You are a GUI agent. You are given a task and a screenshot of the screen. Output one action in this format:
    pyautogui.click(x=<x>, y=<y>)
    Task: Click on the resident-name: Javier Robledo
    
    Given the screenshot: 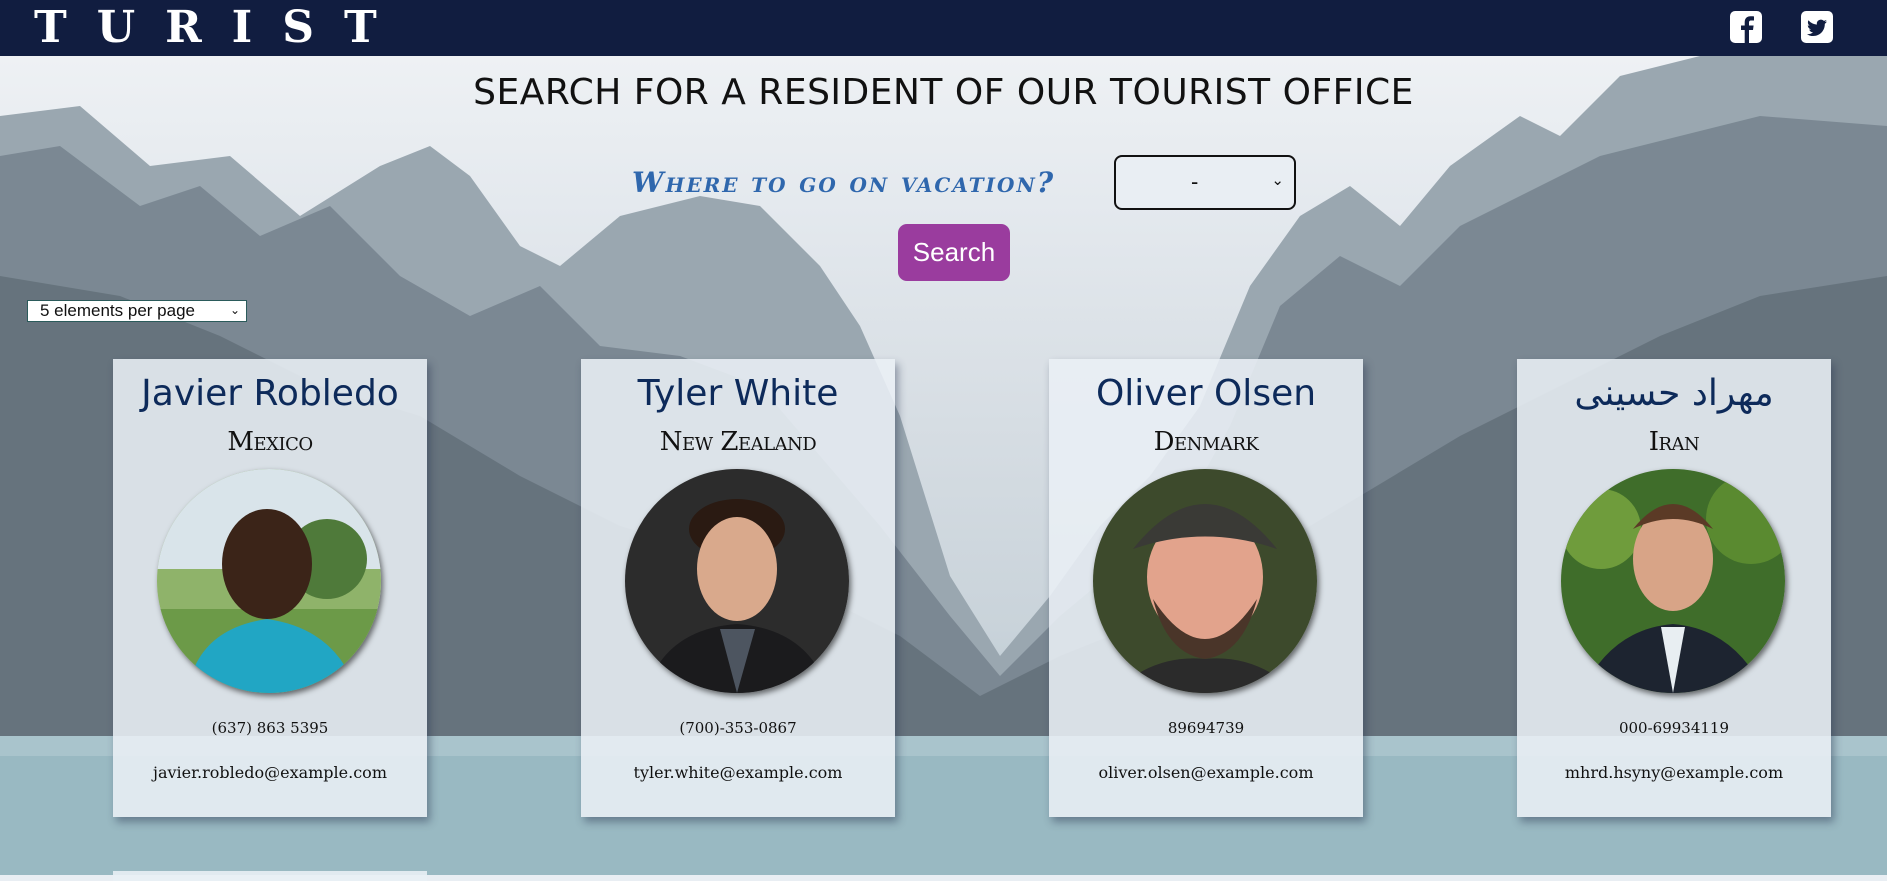 What is the action you would take?
    pyautogui.click(x=270, y=393)
    